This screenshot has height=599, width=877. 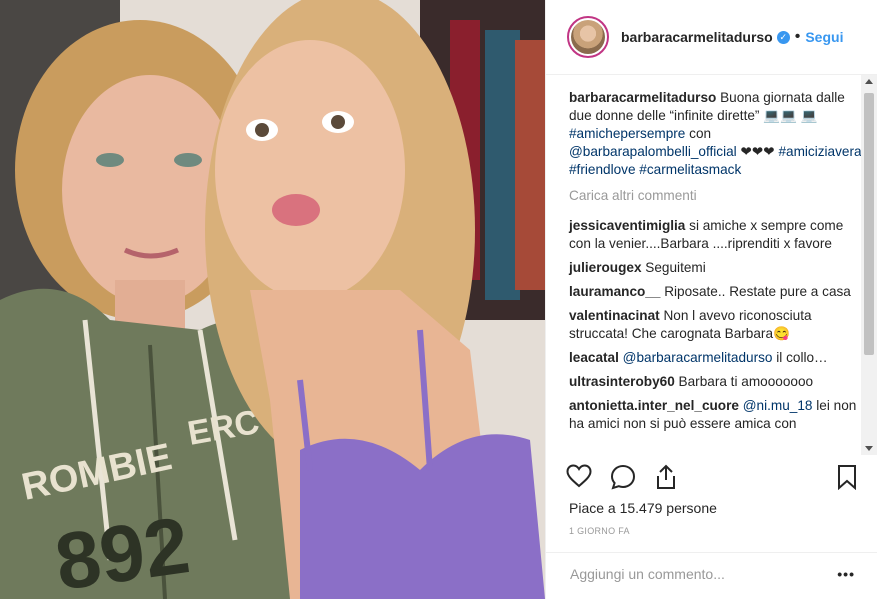 What do you see at coordinates (602, 169) in the screenshot?
I see `hashtag-link: #friendlove` at bounding box center [602, 169].